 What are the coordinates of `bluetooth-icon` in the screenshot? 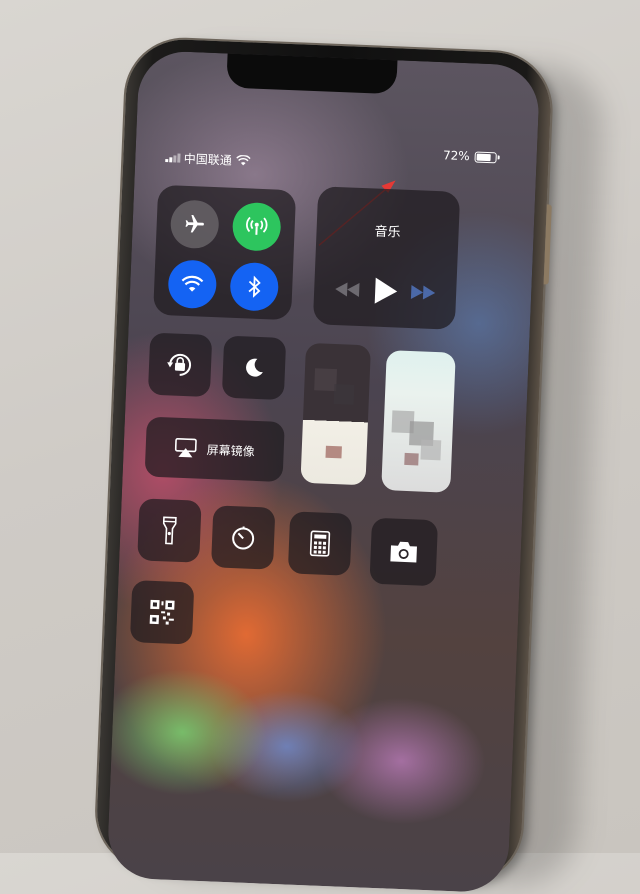 It's located at (254, 286).